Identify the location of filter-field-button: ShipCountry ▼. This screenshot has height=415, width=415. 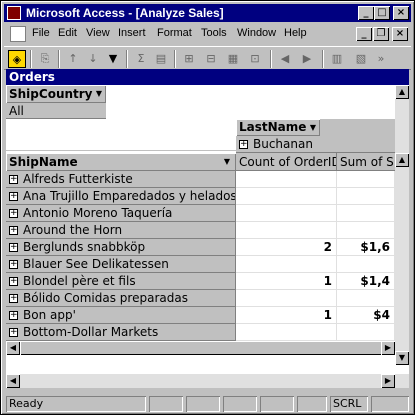
(56, 94).